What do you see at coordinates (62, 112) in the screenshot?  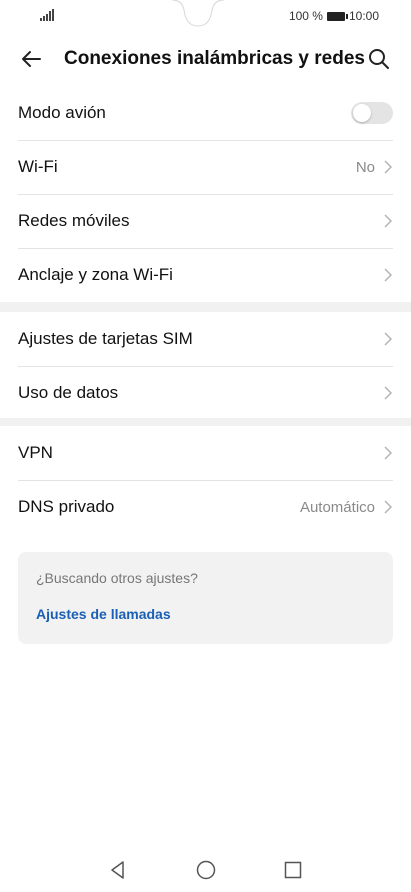 I see `row-label: Modo avión` at bounding box center [62, 112].